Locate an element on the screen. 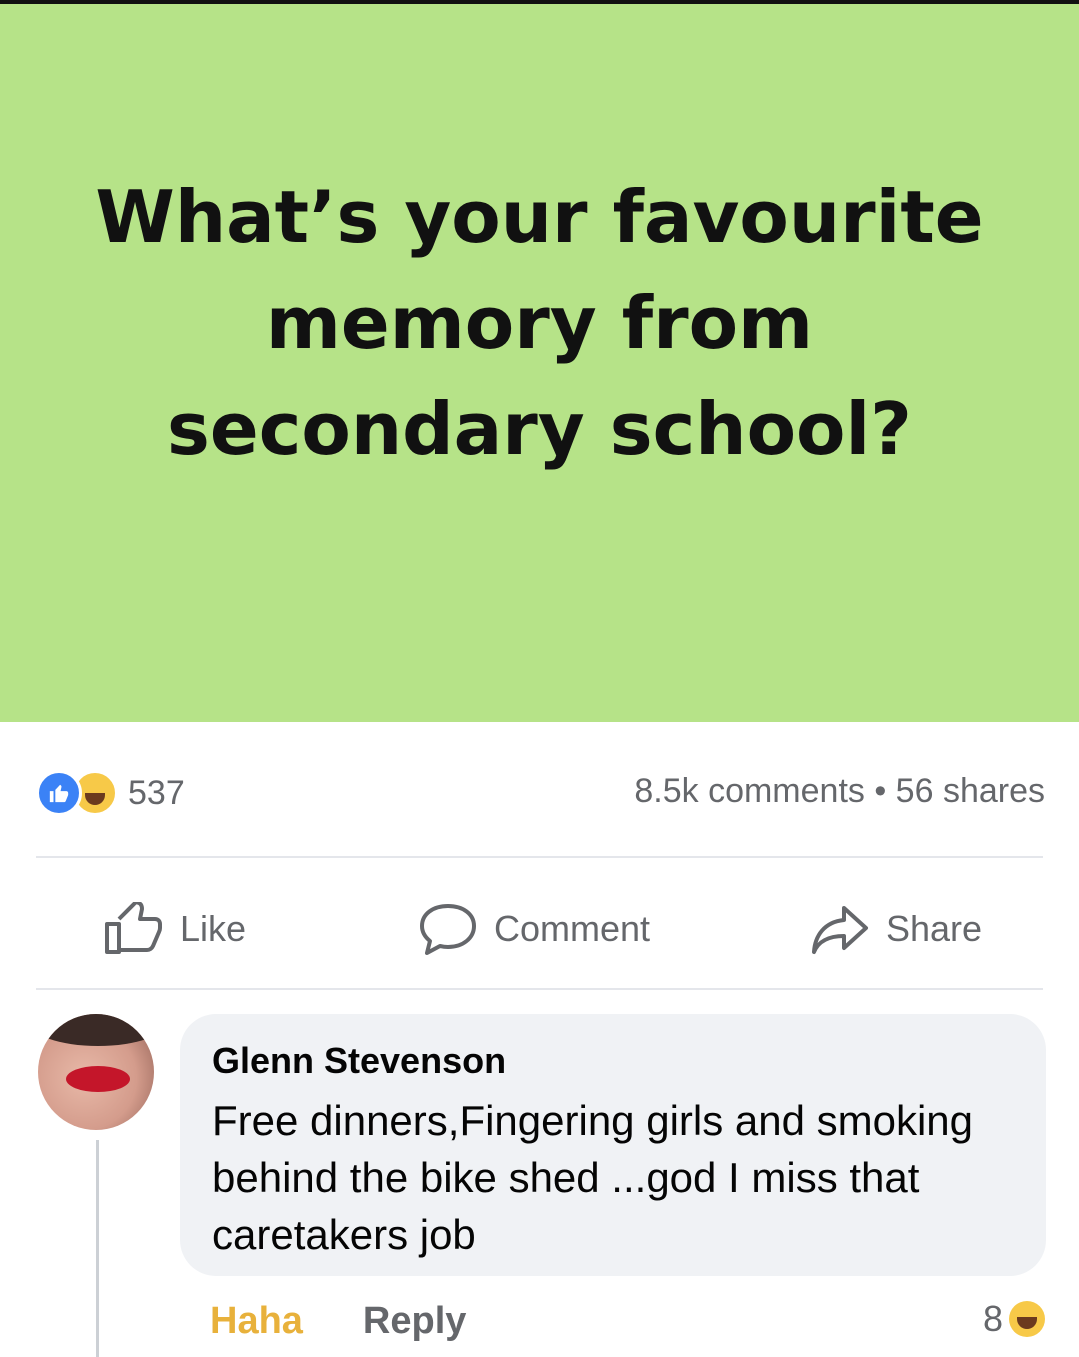 The width and height of the screenshot is (1079, 1357). like-button: Like is located at coordinates (175, 929).